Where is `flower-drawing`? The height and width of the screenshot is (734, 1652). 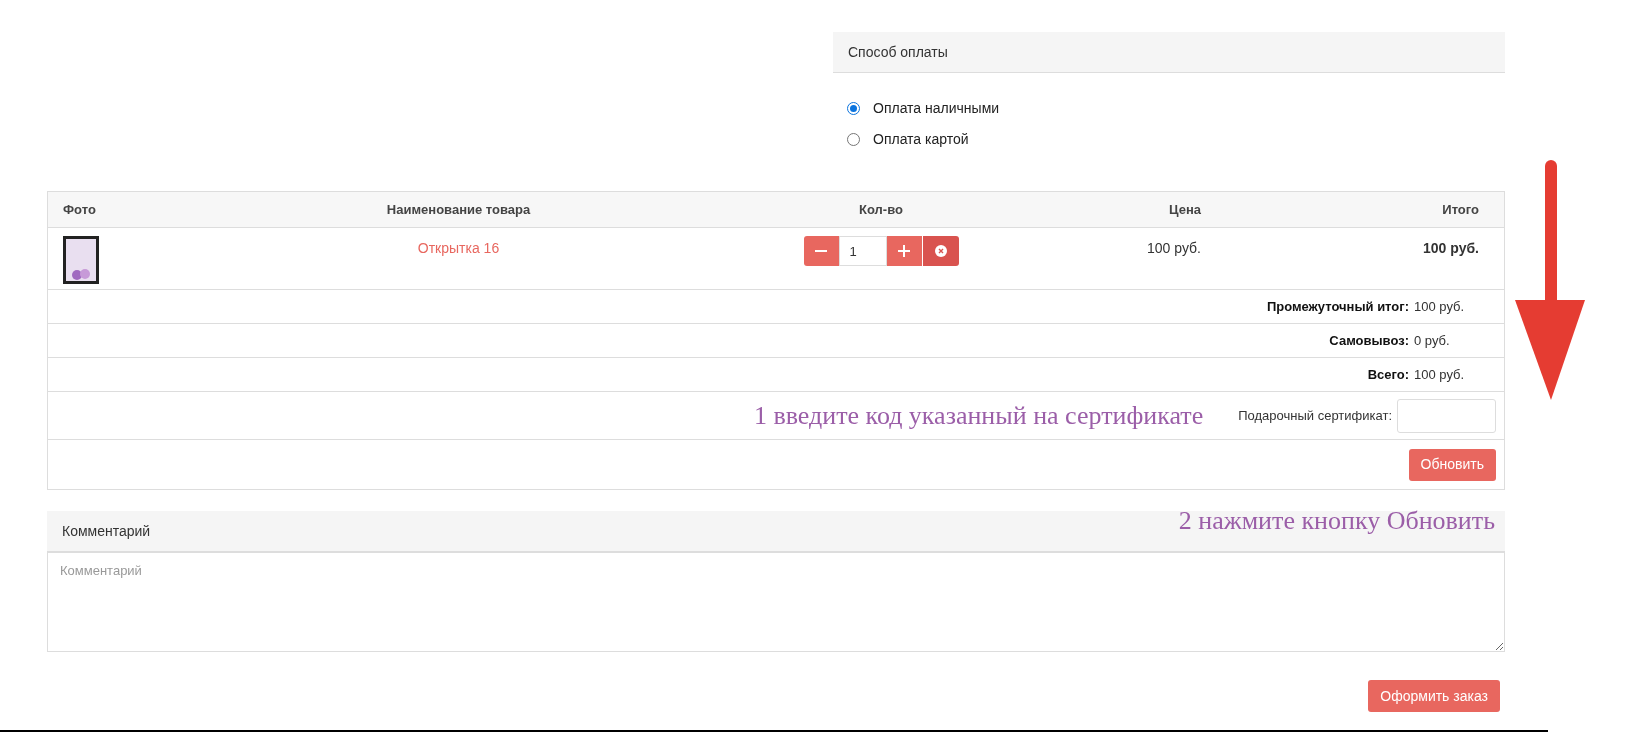 flower-drawing is located at coordinates (81, 274).